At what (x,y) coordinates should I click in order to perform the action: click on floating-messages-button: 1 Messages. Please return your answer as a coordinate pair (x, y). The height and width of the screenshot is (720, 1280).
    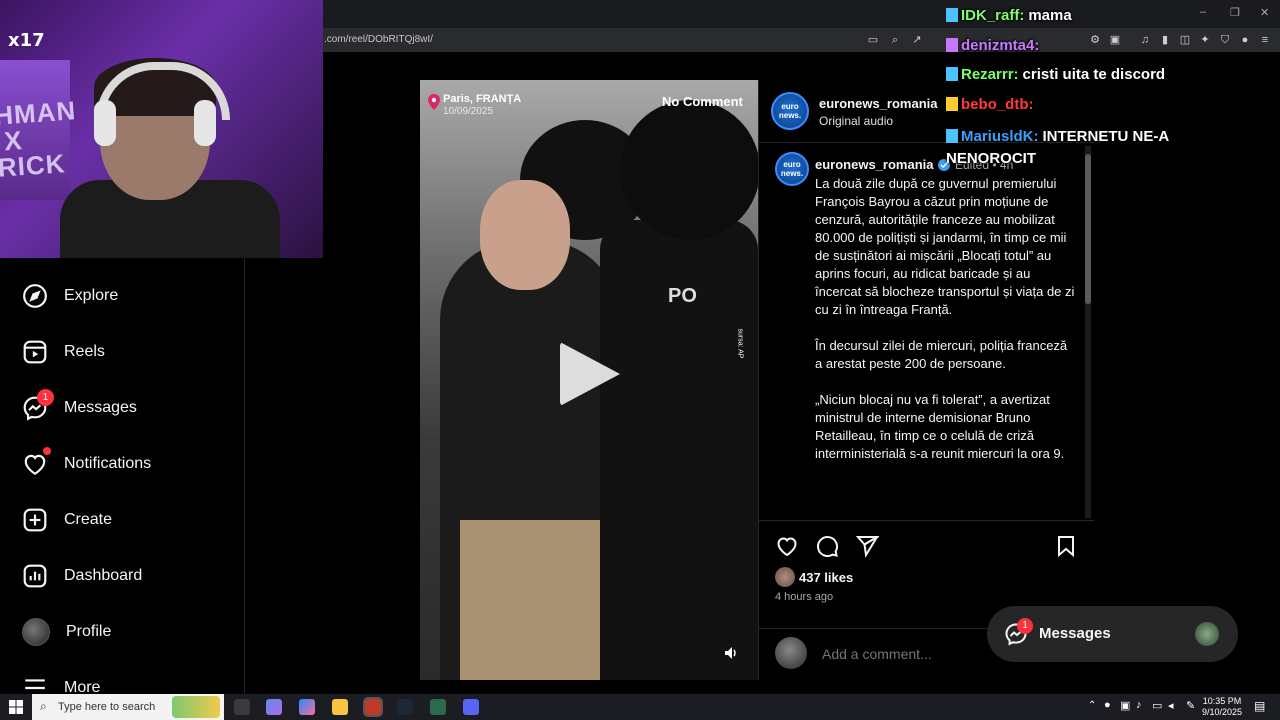
    Looking at the image, I should click on (1112, 634).